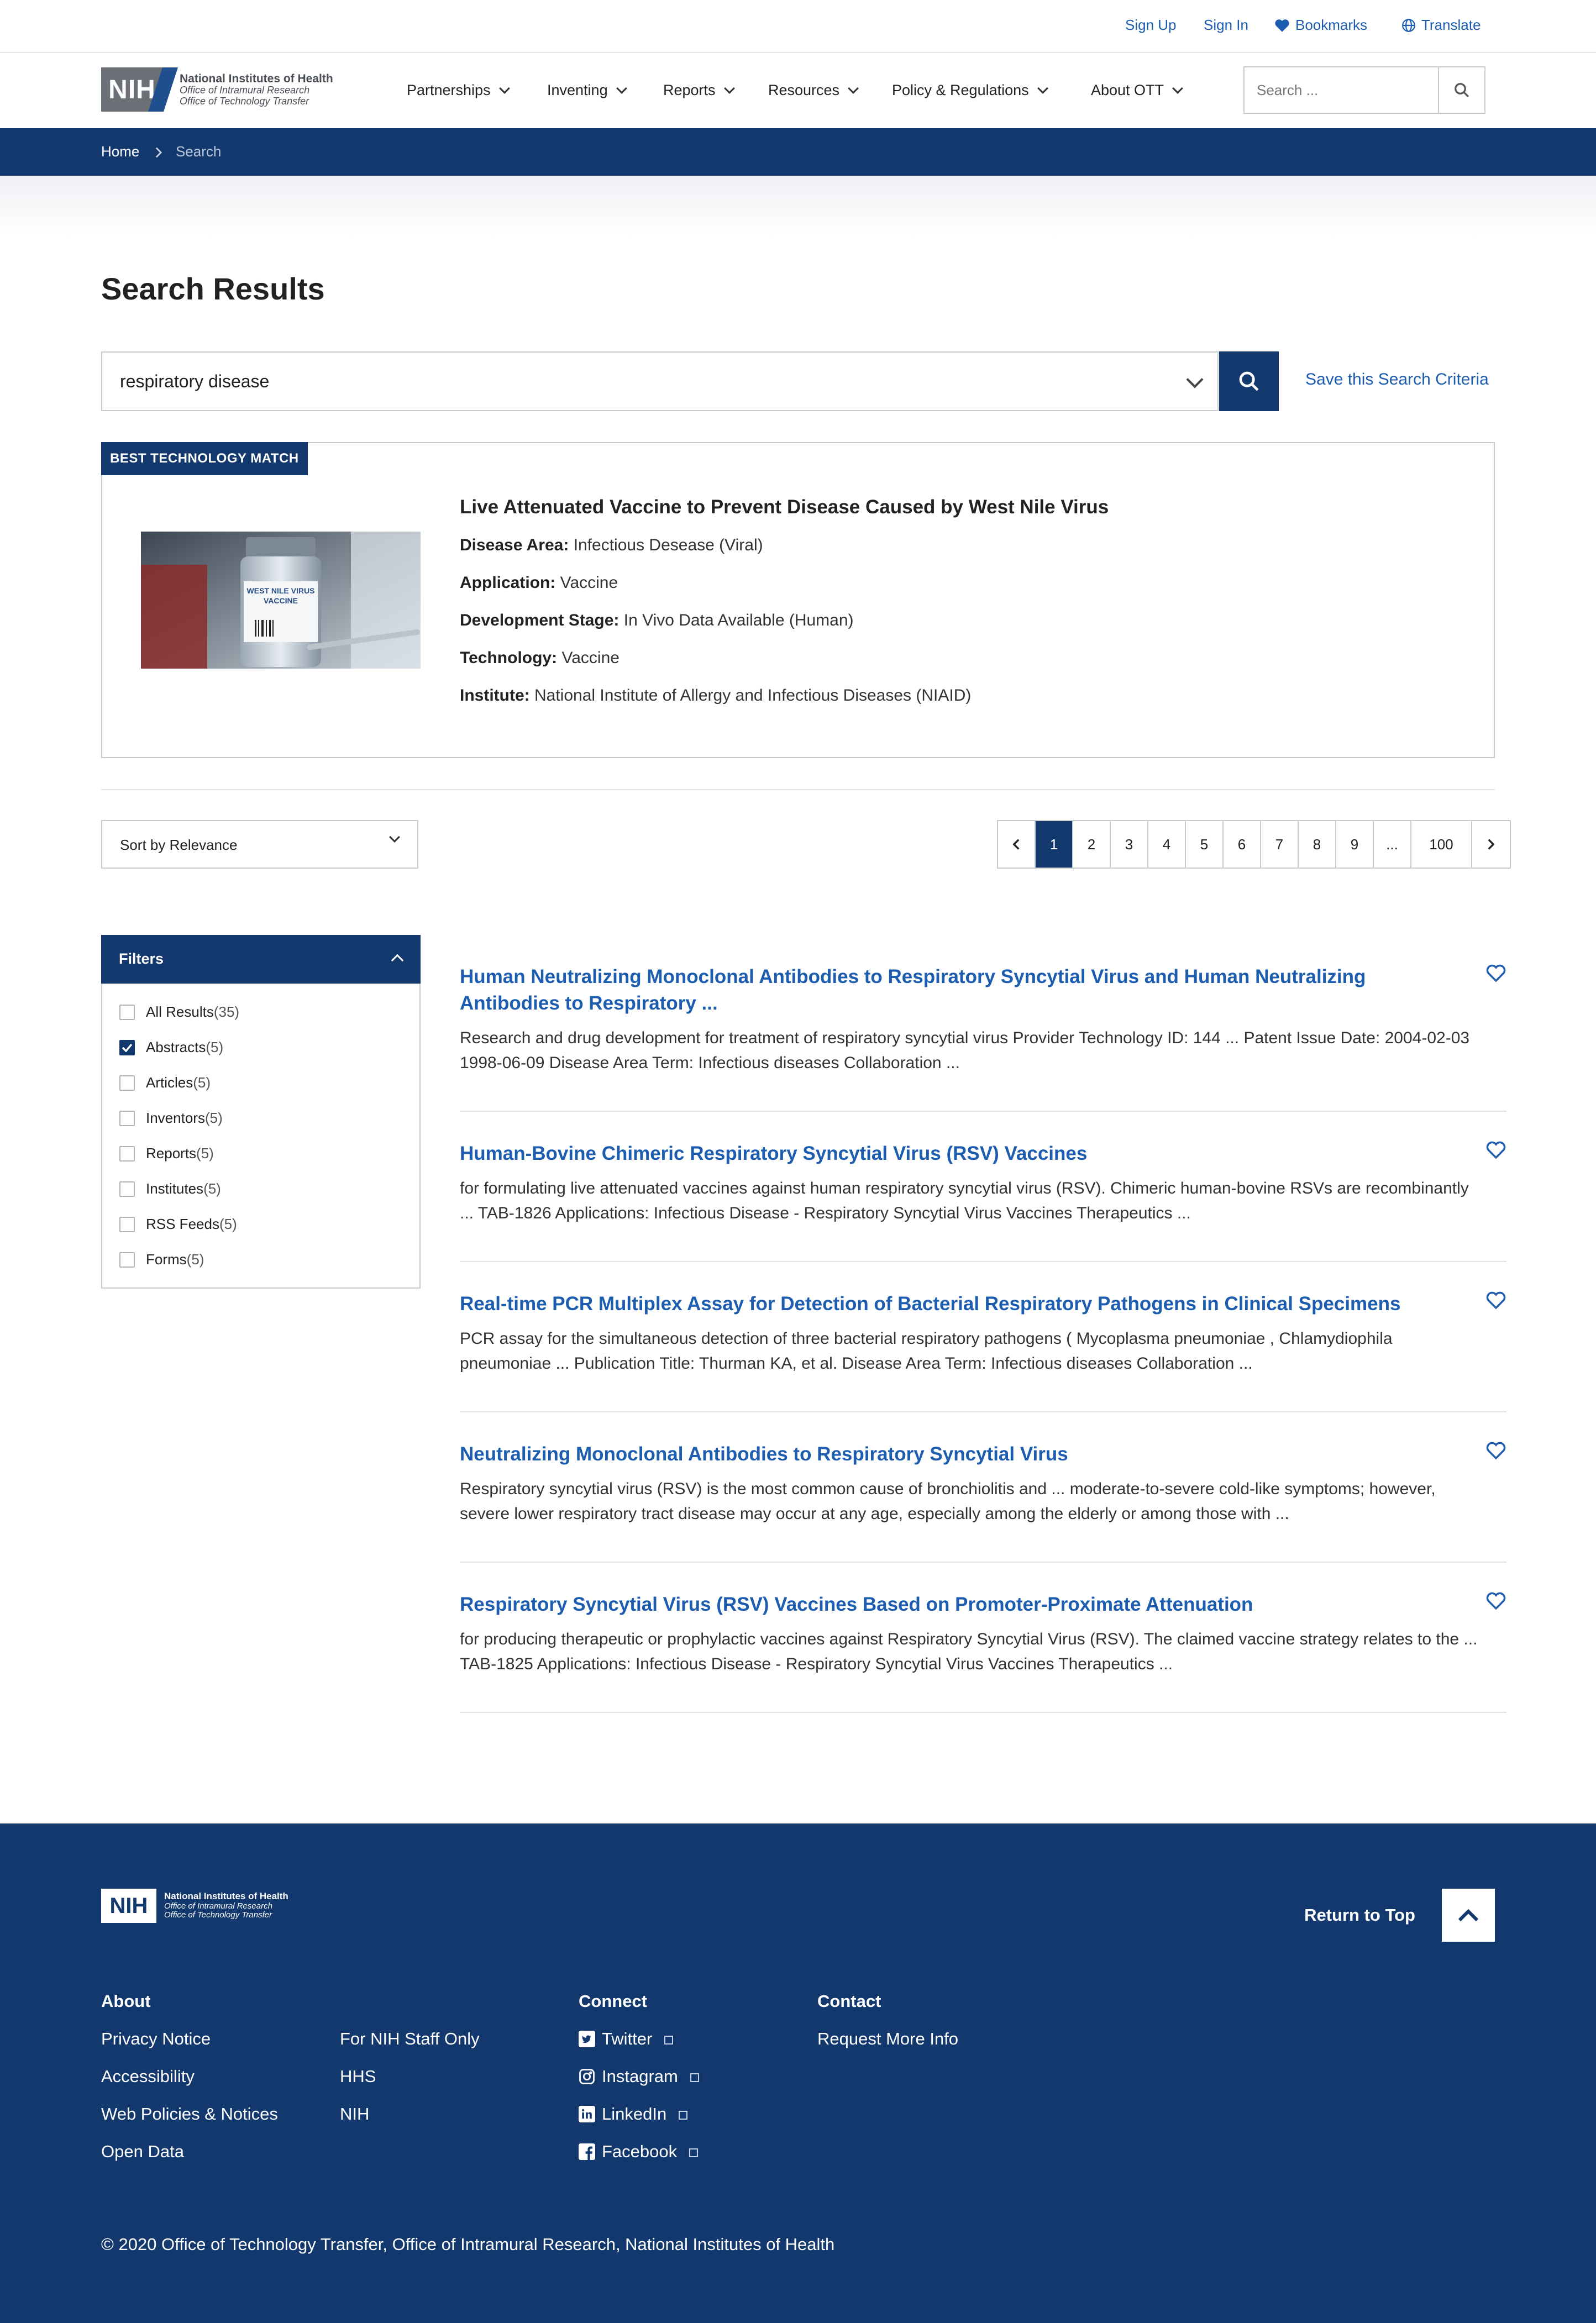 The image size is (1596, 2323). What do you see at coordinates (259, 844) in the screenshot?
I see `sort-select: Sort by Relevance` at bounding box center [259, 844].